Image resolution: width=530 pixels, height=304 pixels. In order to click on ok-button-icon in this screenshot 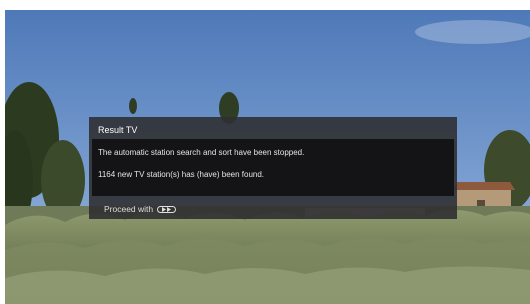, I will do `click(167, 209)`.